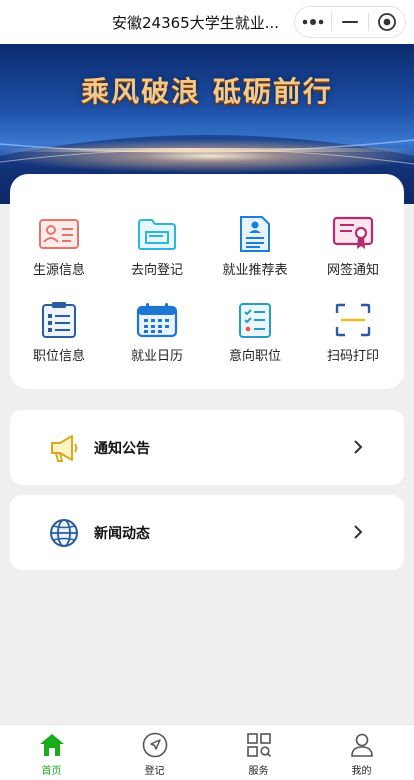 The height and width of the screenshot is (780, 414). Describe the element at coordinates (255, 270) in the screenshot. I see `grid-item-label: 就业推荐表` at that location.